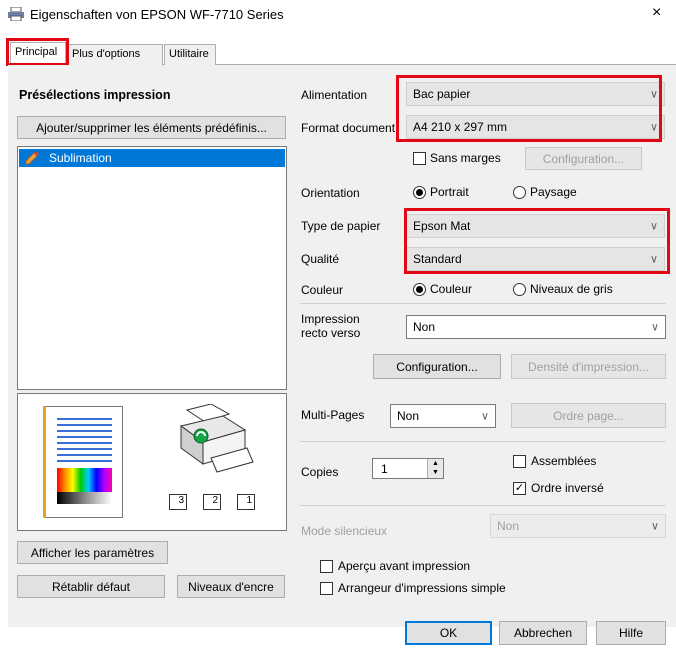 This screenshot has width=676, height=651. Describe the element at coordinates (553, 192) in the screenshot. I see `landscape-label: Paysage` at that location.